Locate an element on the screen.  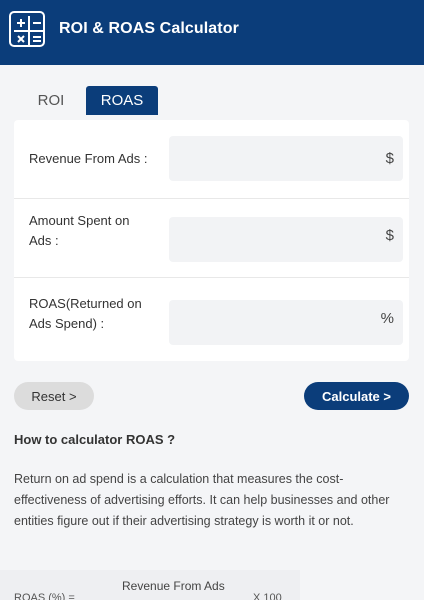
revenue-unit: $ is located at coordinates (389, 158).